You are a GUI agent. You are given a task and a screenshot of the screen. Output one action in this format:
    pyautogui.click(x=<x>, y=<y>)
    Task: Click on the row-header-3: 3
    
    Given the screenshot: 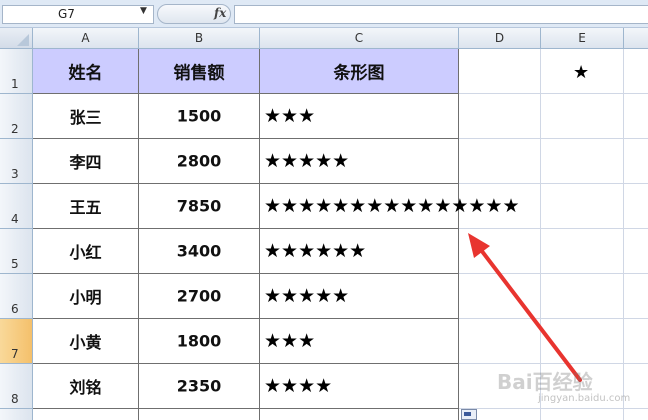 What is the action you would take?
    pyautogui.click(x=16, y=161)
    